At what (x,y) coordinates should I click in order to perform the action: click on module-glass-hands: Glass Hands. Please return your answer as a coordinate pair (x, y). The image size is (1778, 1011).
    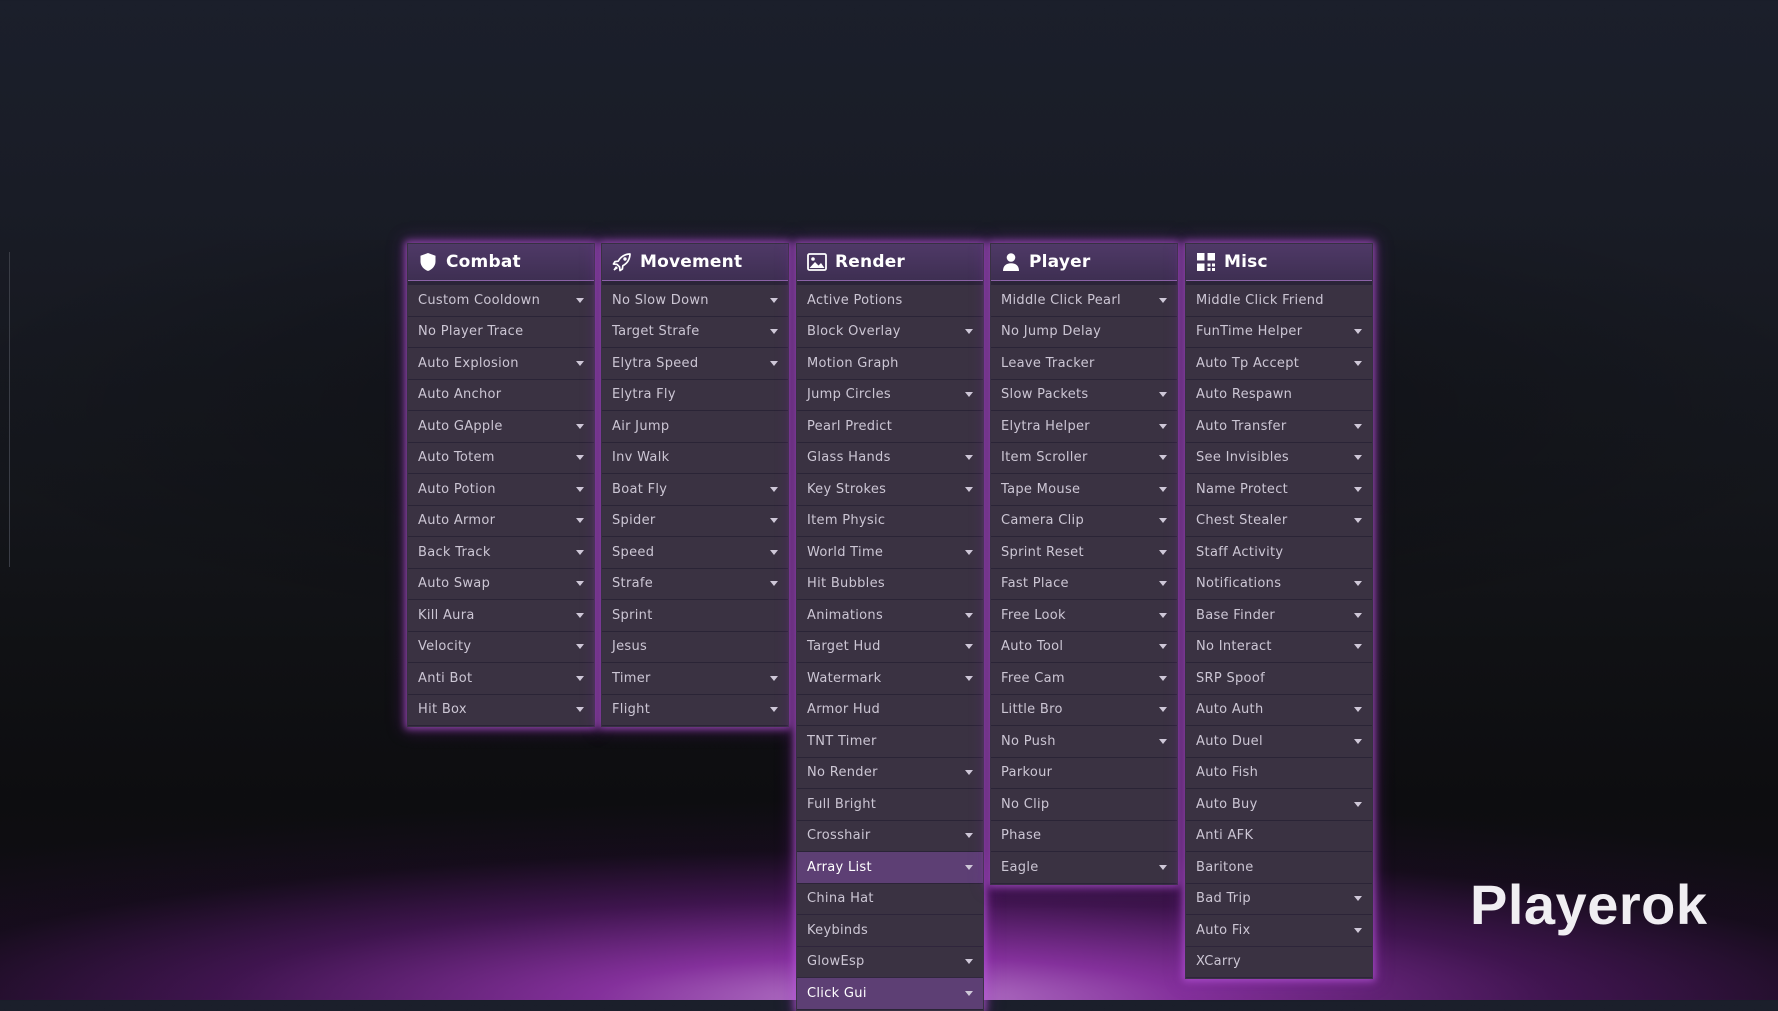
    Looking at the image, I should click on (890, 457).